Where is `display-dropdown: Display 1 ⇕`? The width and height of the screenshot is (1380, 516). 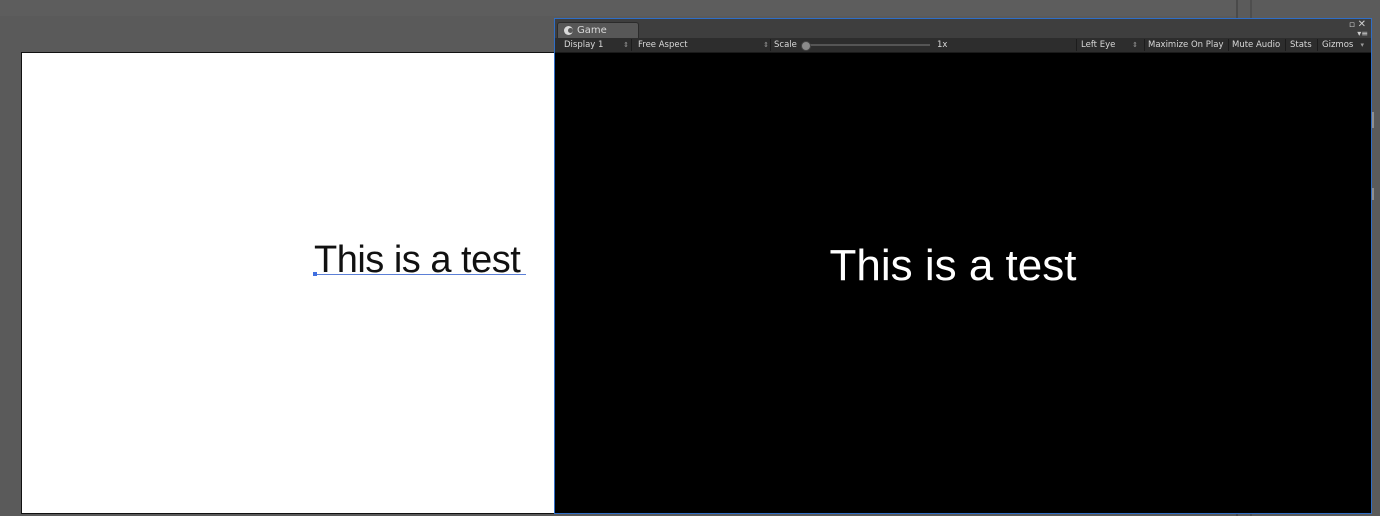 display-dropdown: Display 1 ⇕ is located at coordinates (595, 45).